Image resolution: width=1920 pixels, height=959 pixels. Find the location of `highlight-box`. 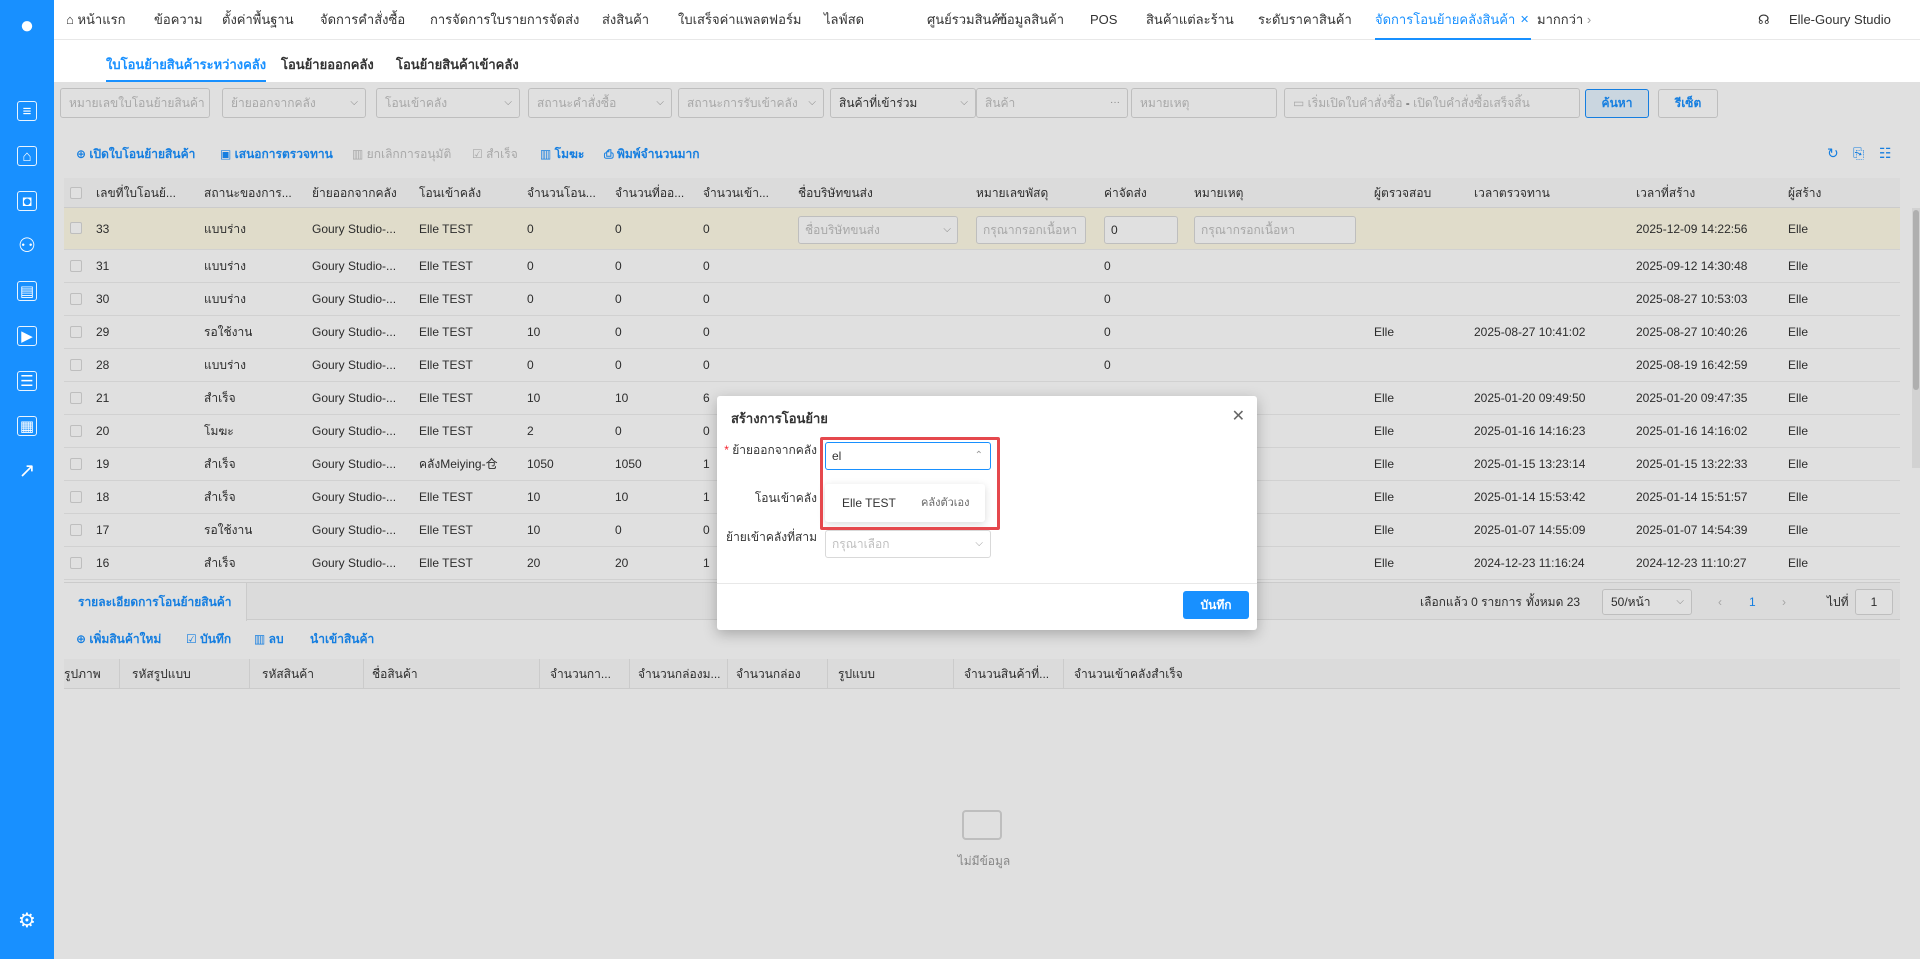

highlight-box is located at coordinates (910, 483).